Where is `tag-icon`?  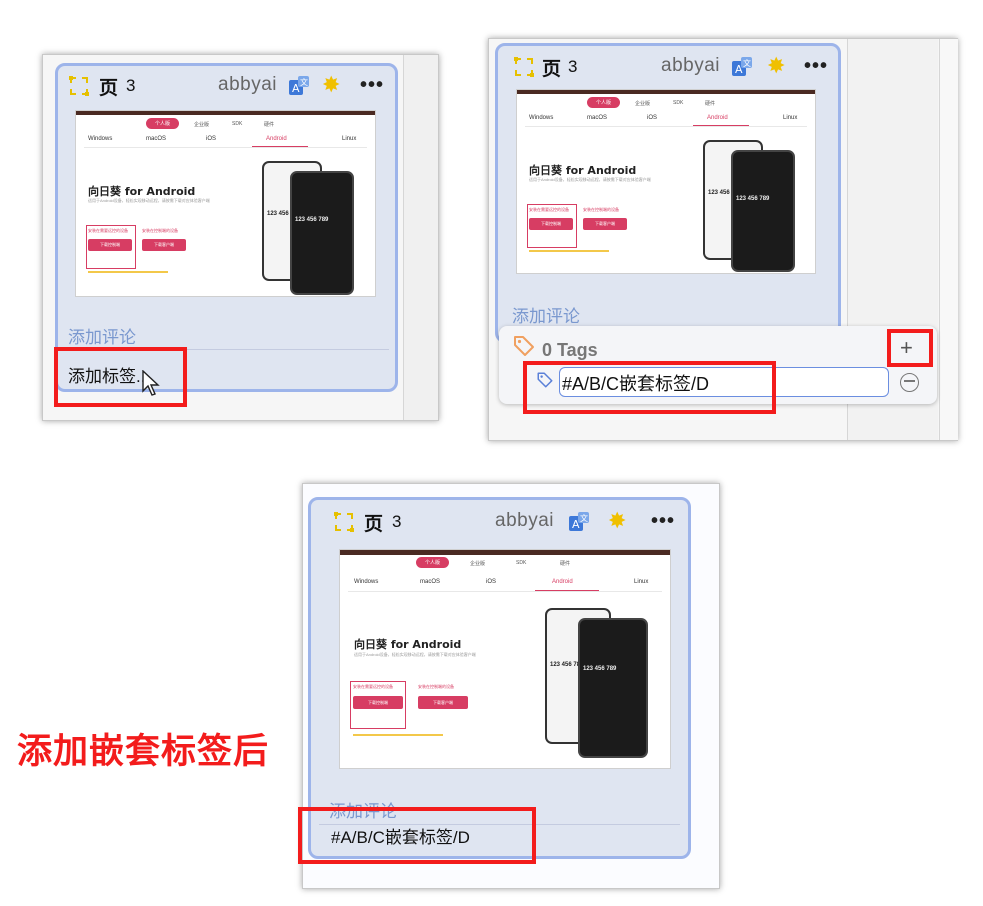
tag-icon is located at coordinates (524, 346).